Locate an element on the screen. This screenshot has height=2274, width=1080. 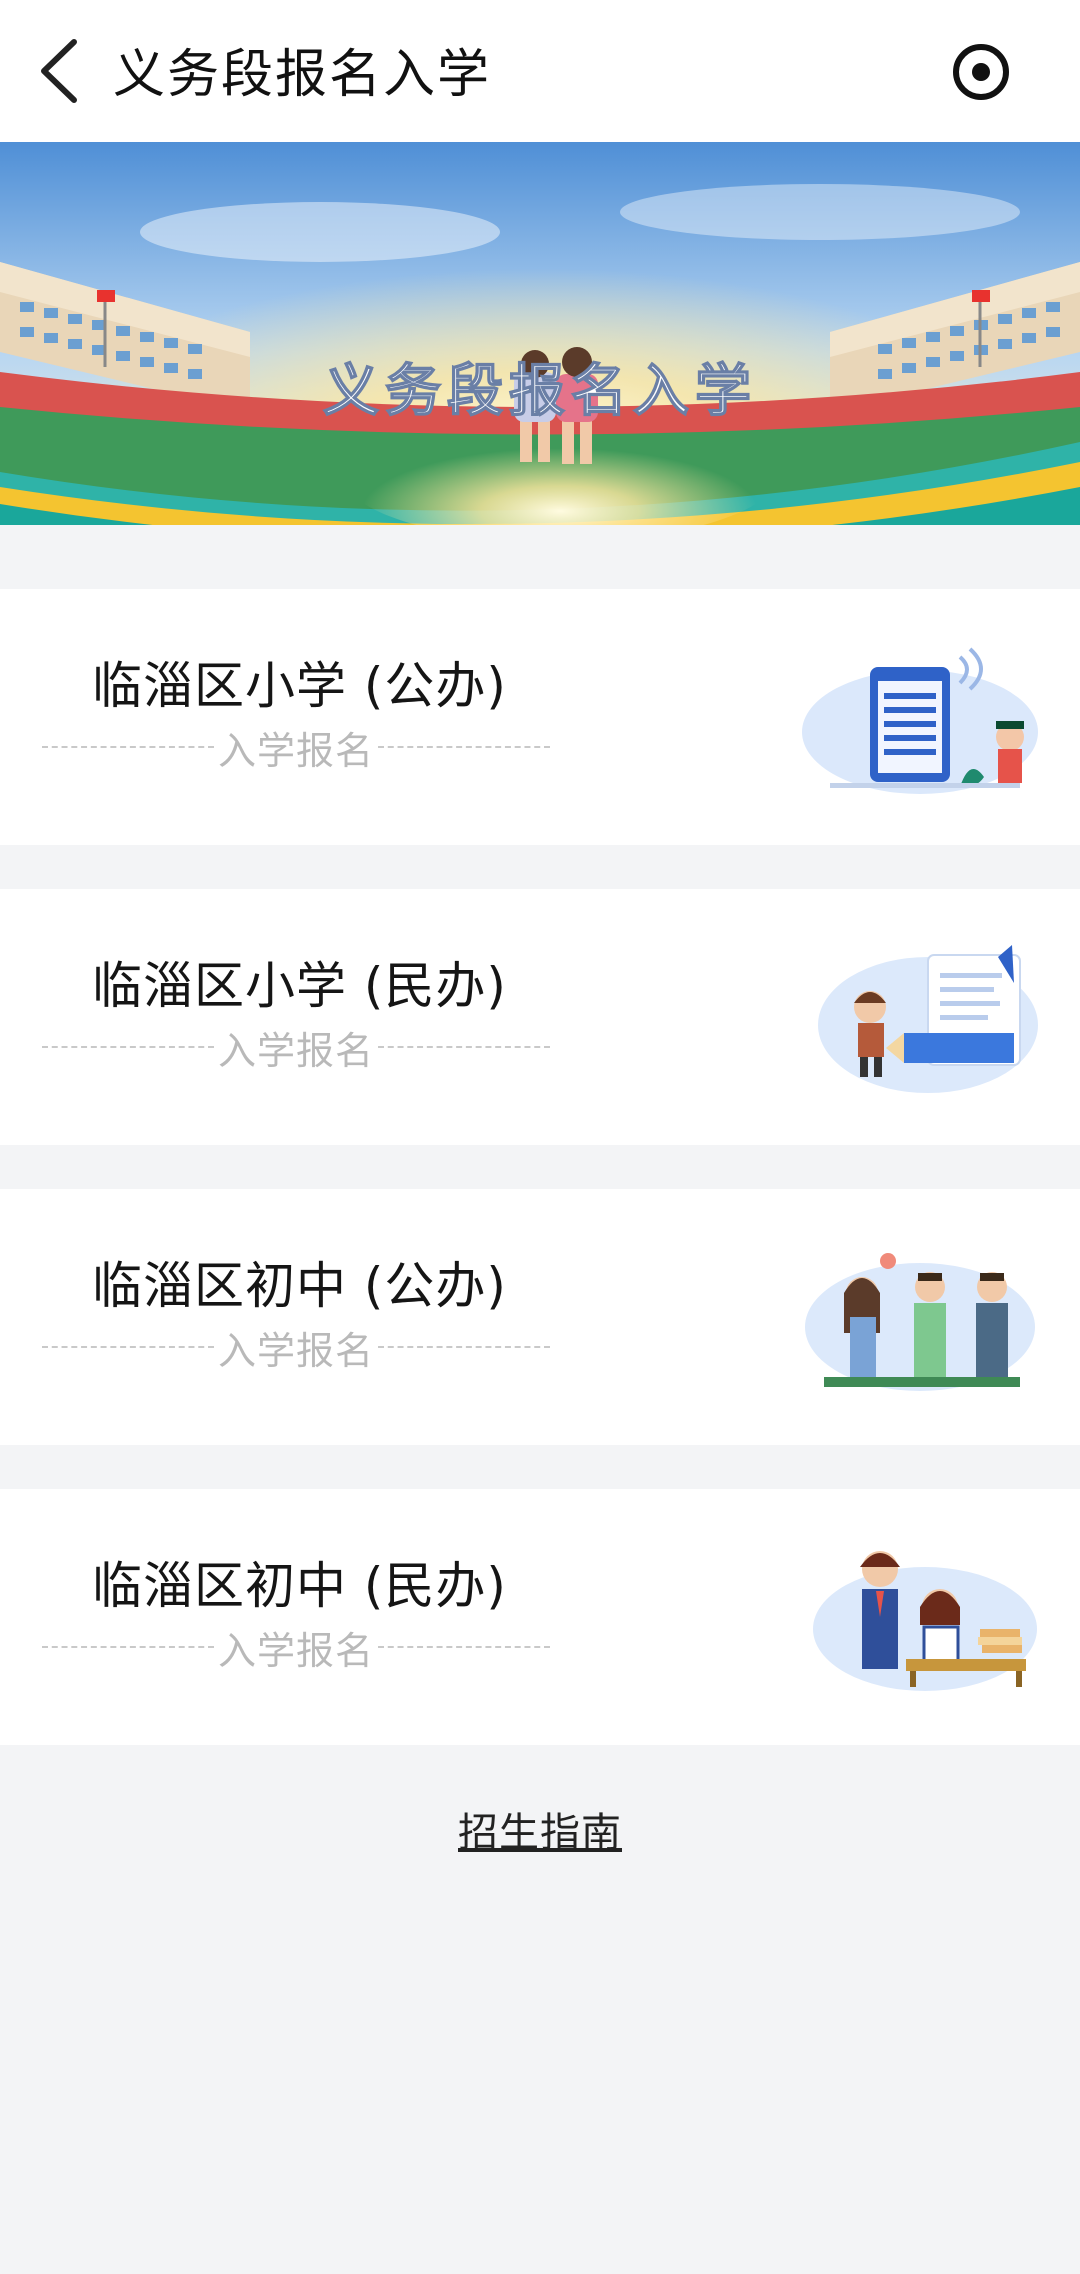
entry-title: 临淄区小学 (公办) is located at coordinates (299, 686).